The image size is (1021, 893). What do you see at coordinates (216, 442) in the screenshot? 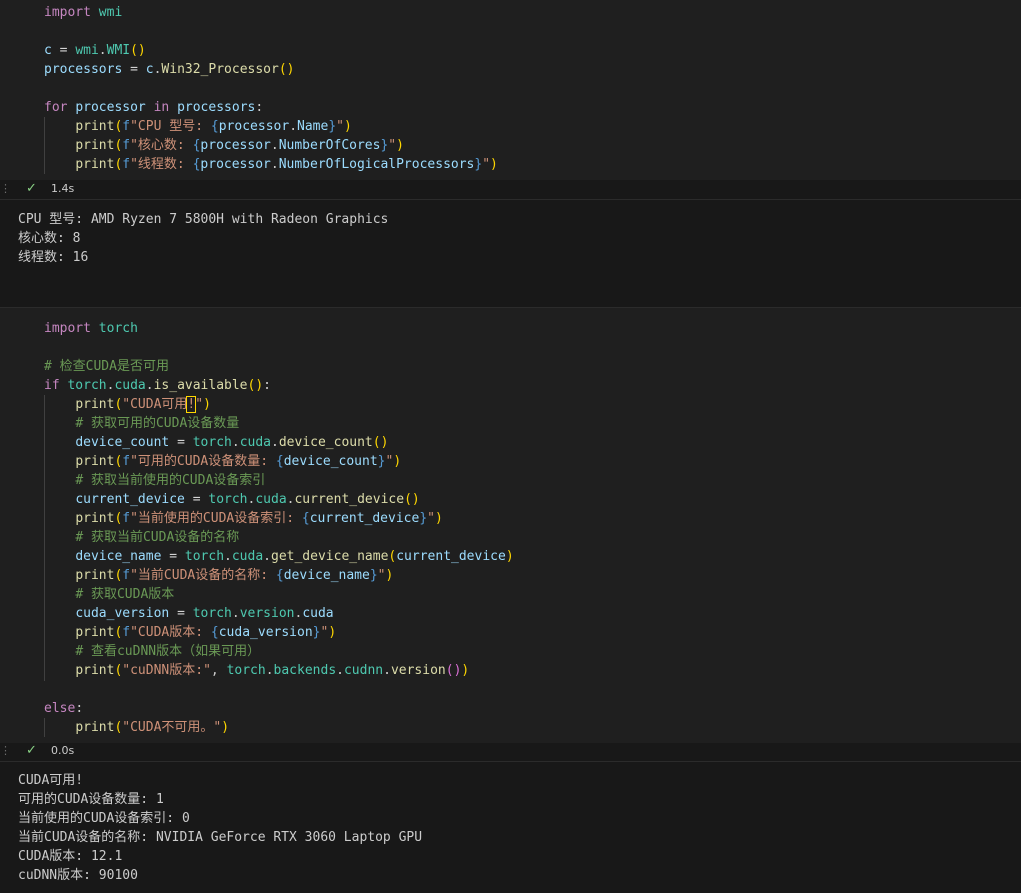
I see `code-line: device_count = torch.cuda.device_count()` at bounding box center [216, 442].